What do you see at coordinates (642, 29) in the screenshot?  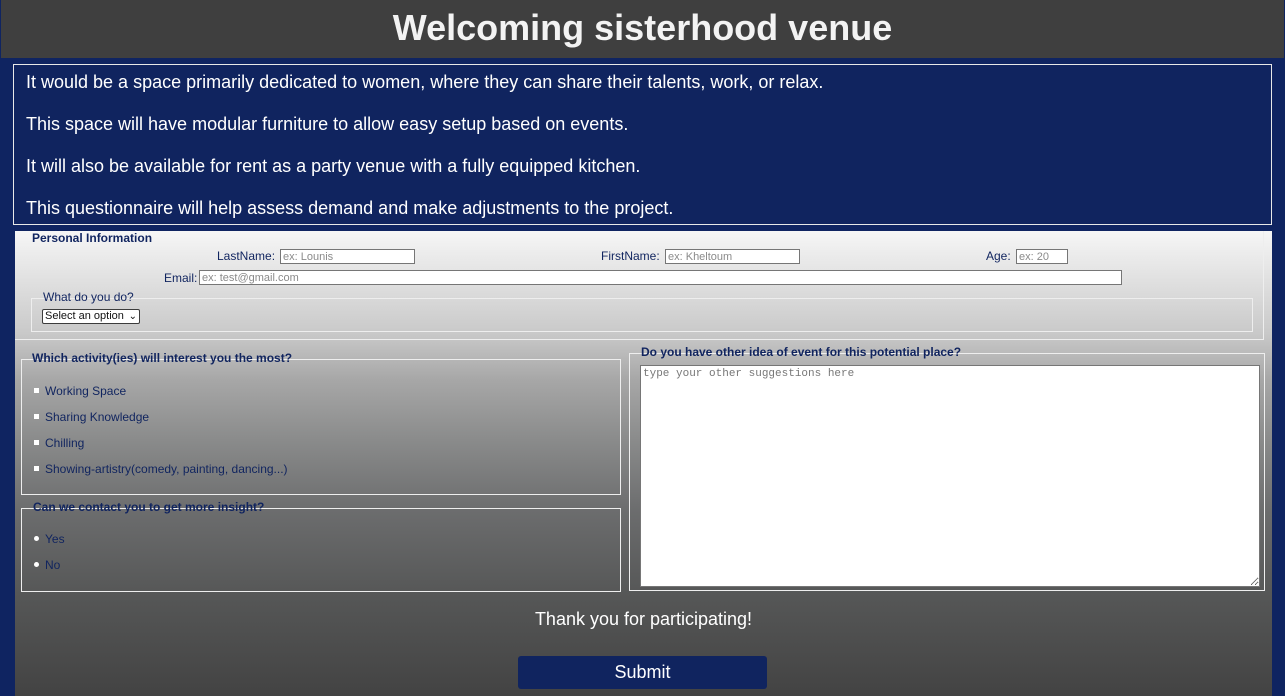 I see `page-title: Welcoming sisterhood venue` at bounding box center [642, 29].